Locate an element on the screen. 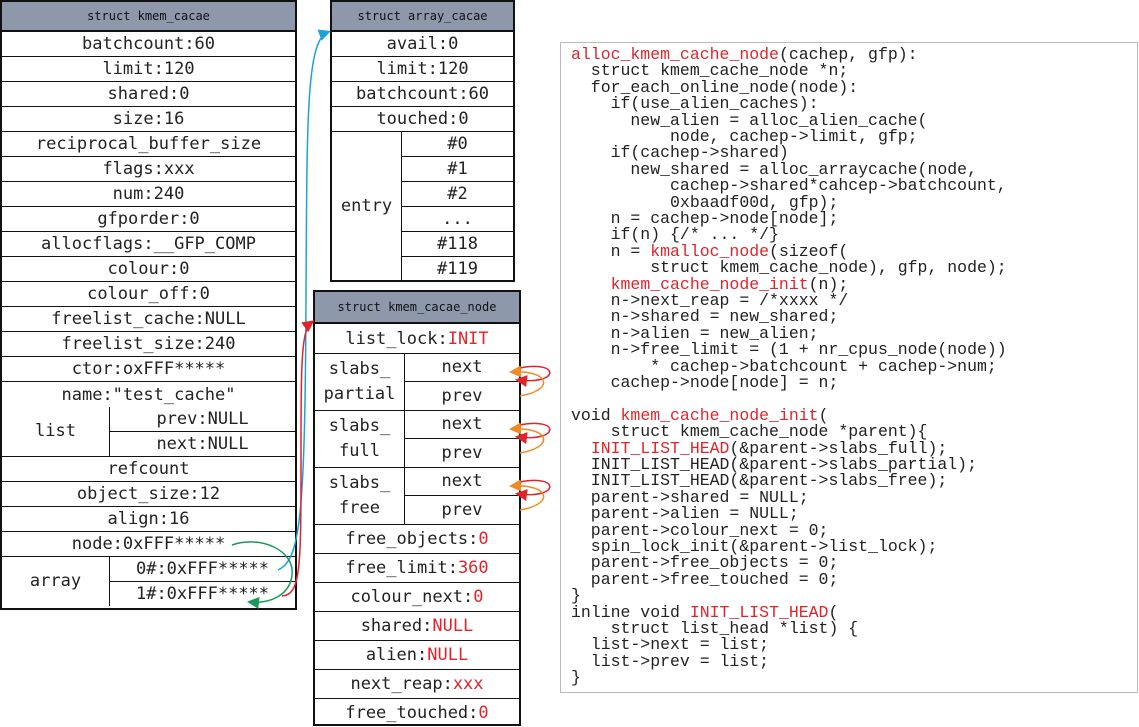 The width and height of the screenshot is (1139, 727). list-lock-field: list_lock: INIT is located at coordinates (417, 339).